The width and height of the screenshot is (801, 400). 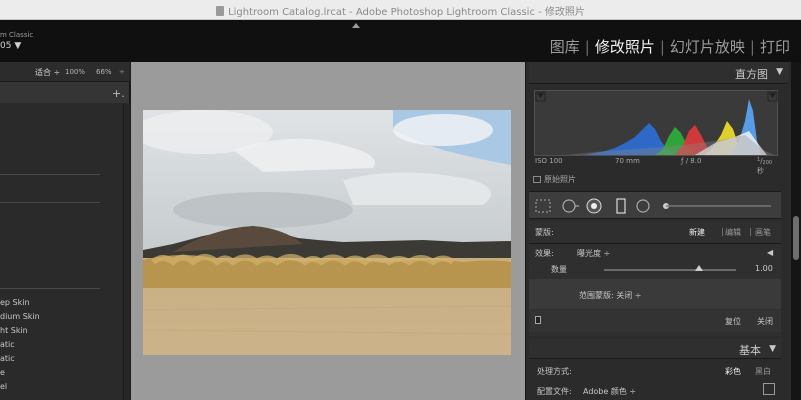 I want to click on tool-strip, so click(x=655, y=205).